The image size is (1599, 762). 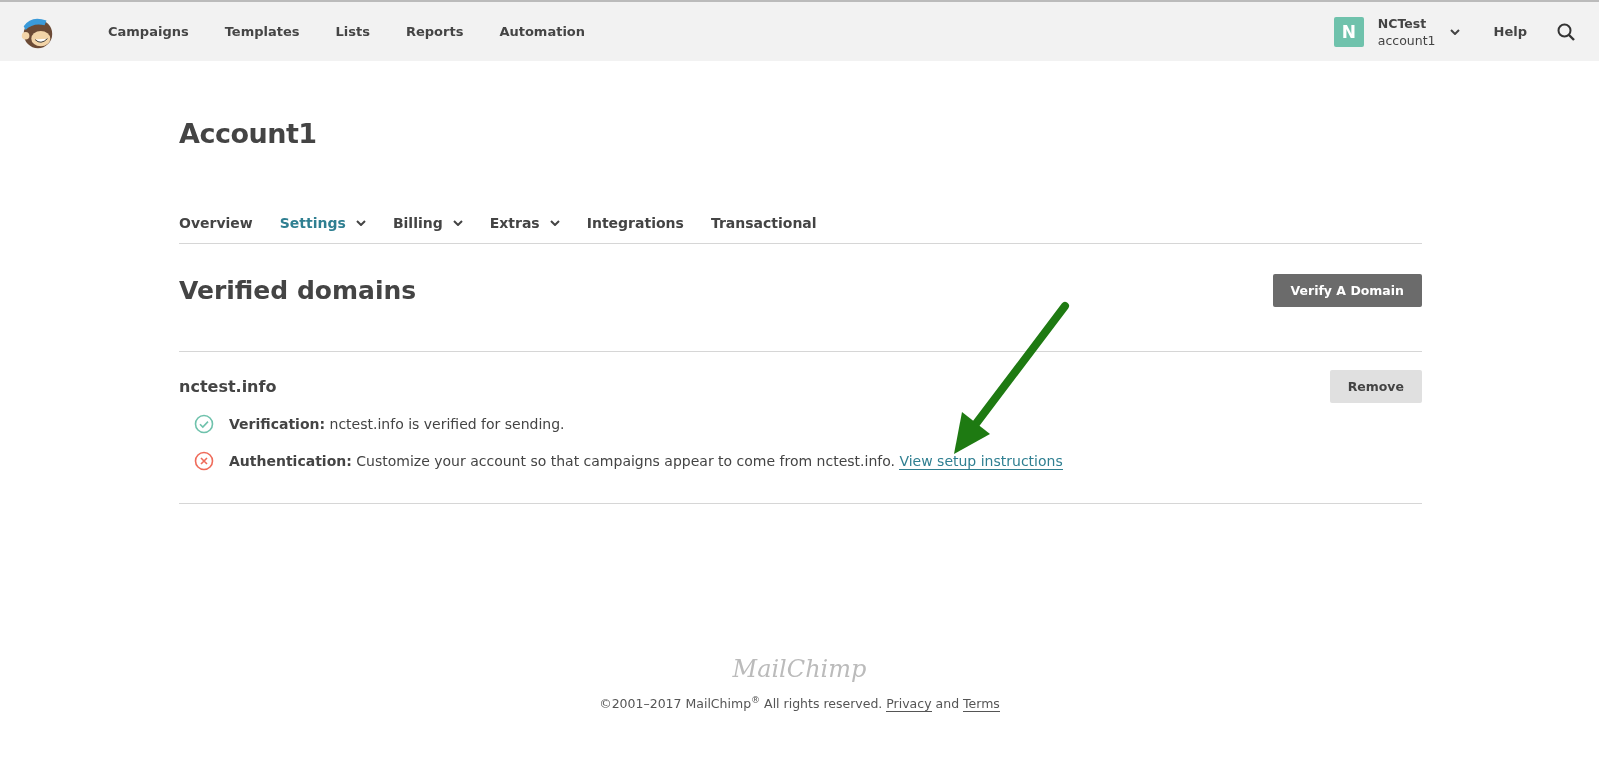 What do you see at coordinates (1348, 31) in the screenshot?
I see `avatar-initial: N` at bounding box center [1348, 31].